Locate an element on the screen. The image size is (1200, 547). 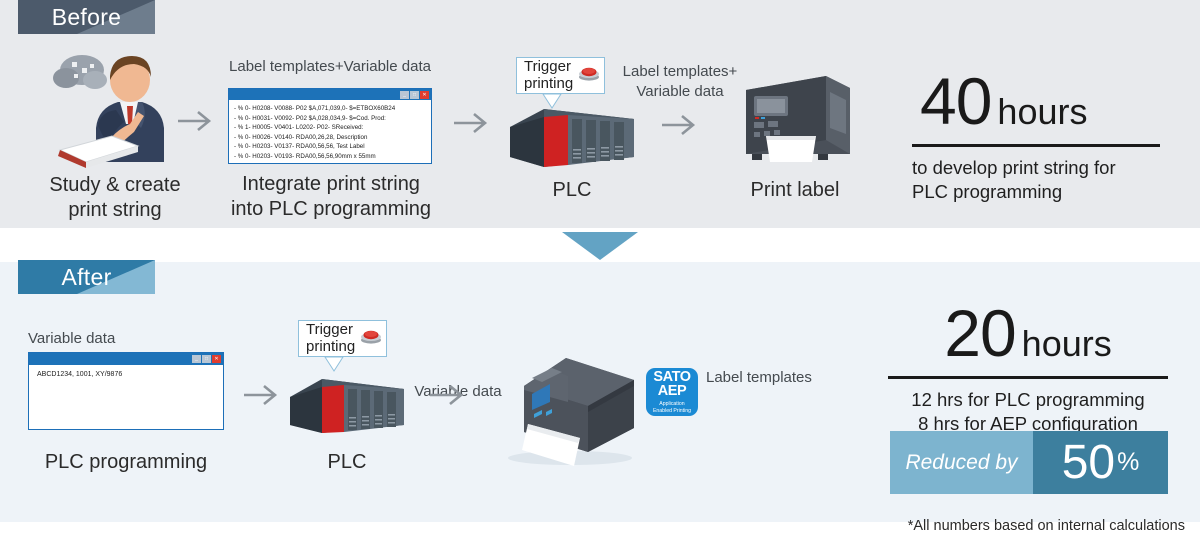
before-result-unit: hours is located at coordinates (1042, 111).